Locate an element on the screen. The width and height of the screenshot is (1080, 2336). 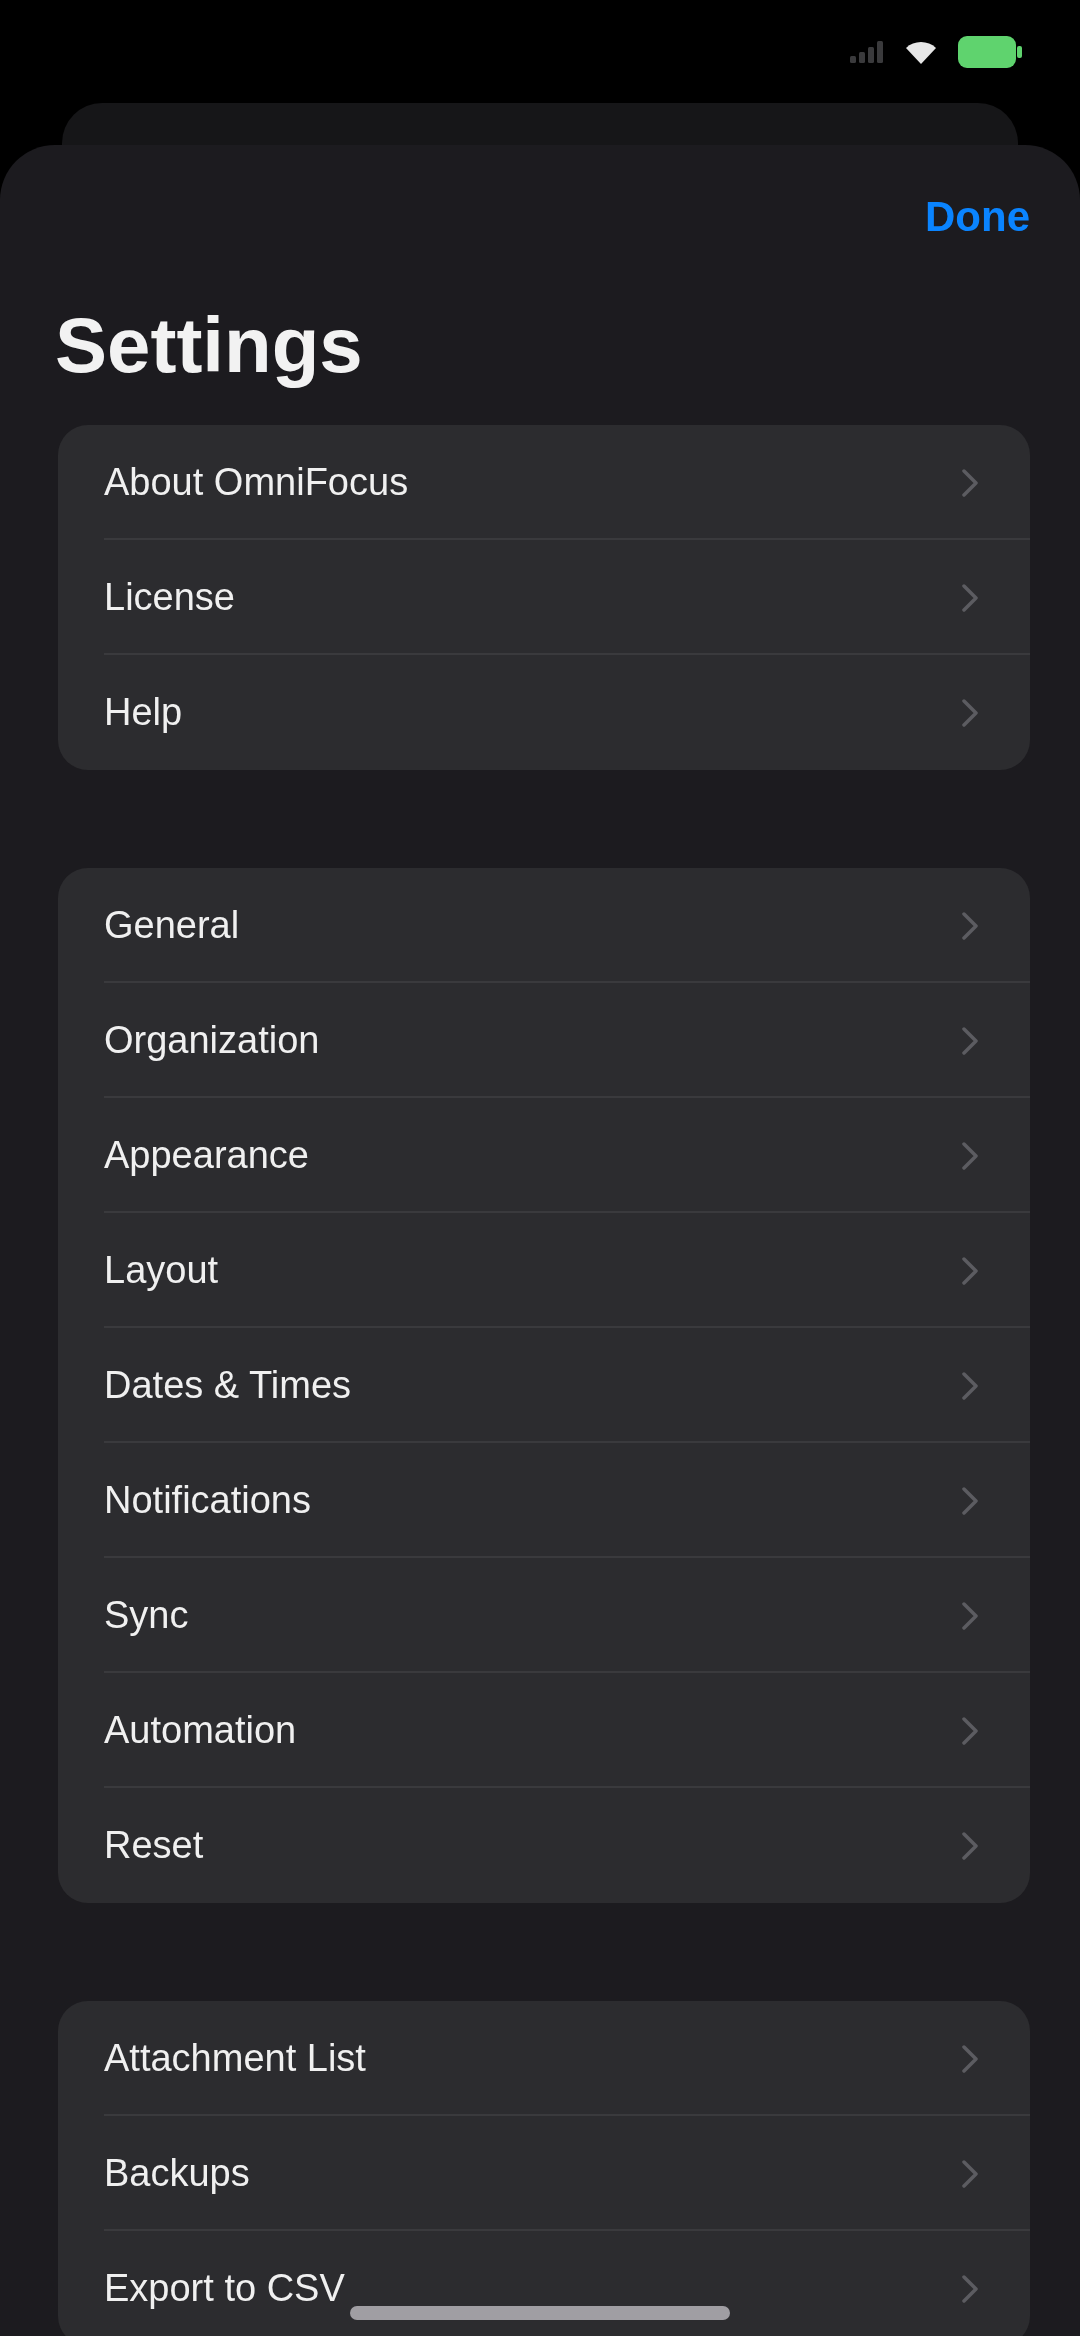
cellular-signal-icon is located at coordinates (867, 51).